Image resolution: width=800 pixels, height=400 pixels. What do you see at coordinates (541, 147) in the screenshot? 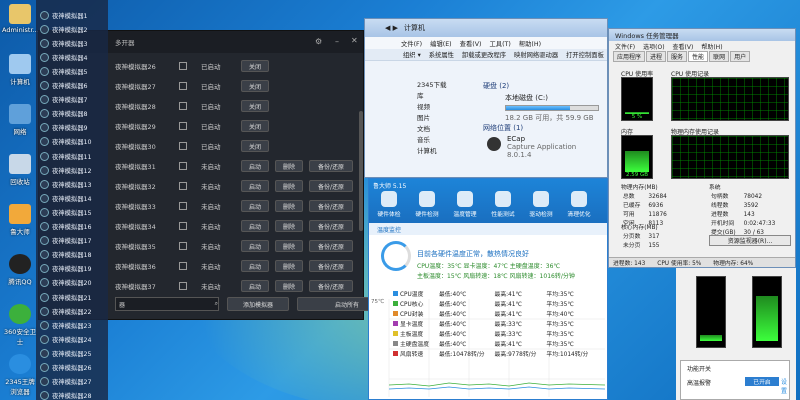
I see `ecap-item: ECap Capture Application 8.0.1.4` at bounding box center [541, 147].